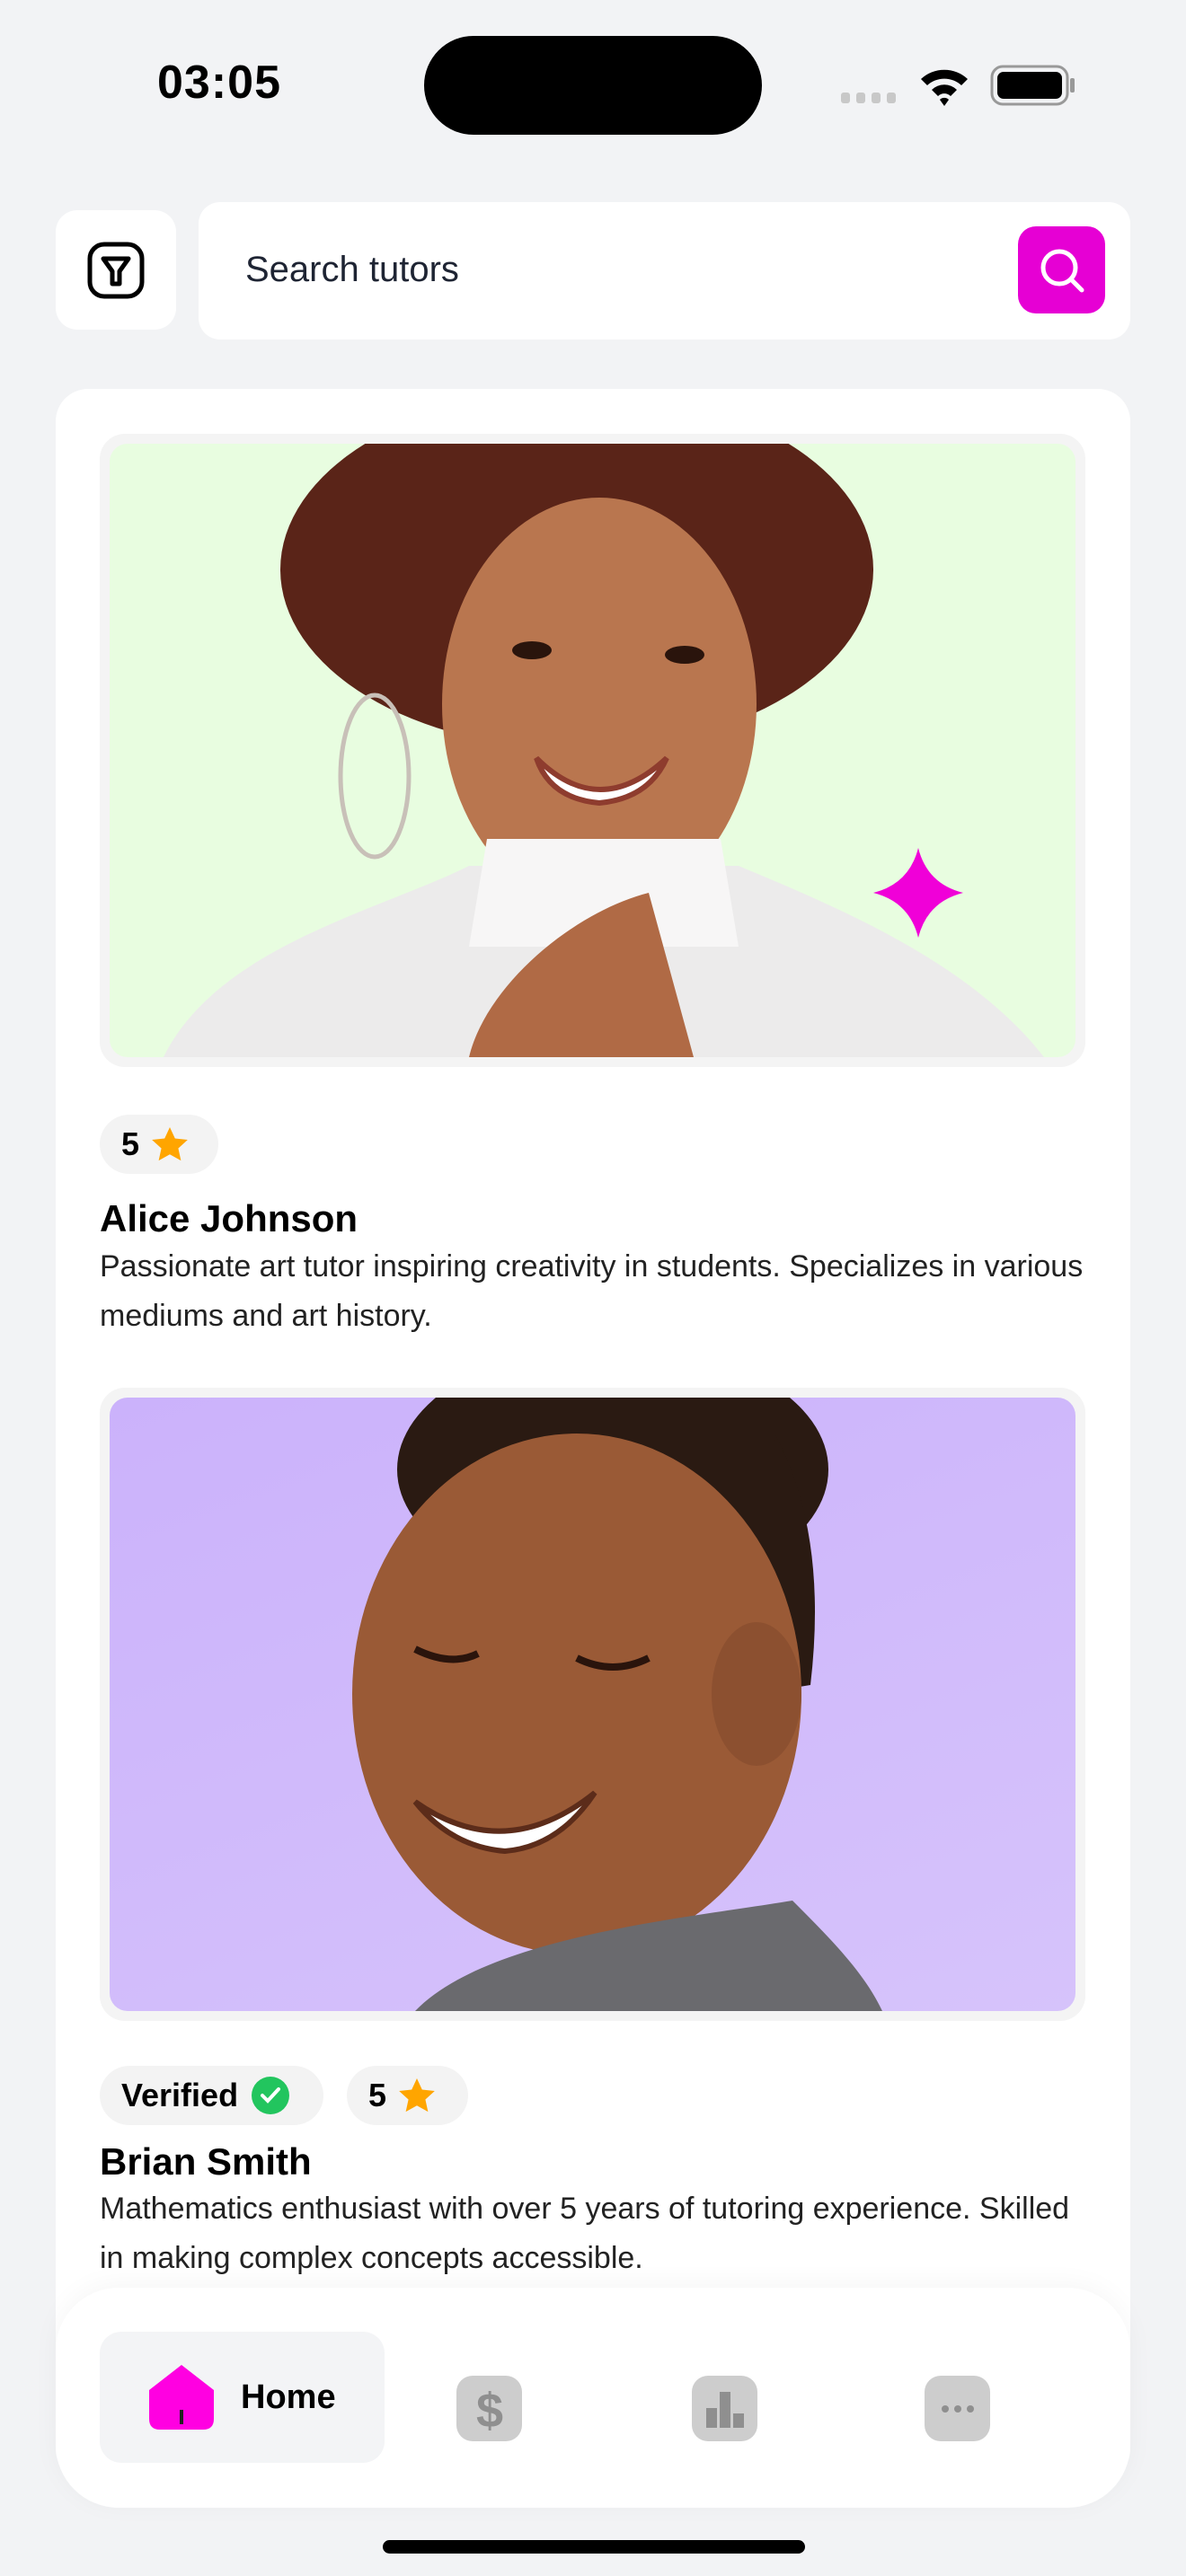  Describe the element at coordinates (868, 98) in the screenshot. I see `cellular-signal-icon` at that location.